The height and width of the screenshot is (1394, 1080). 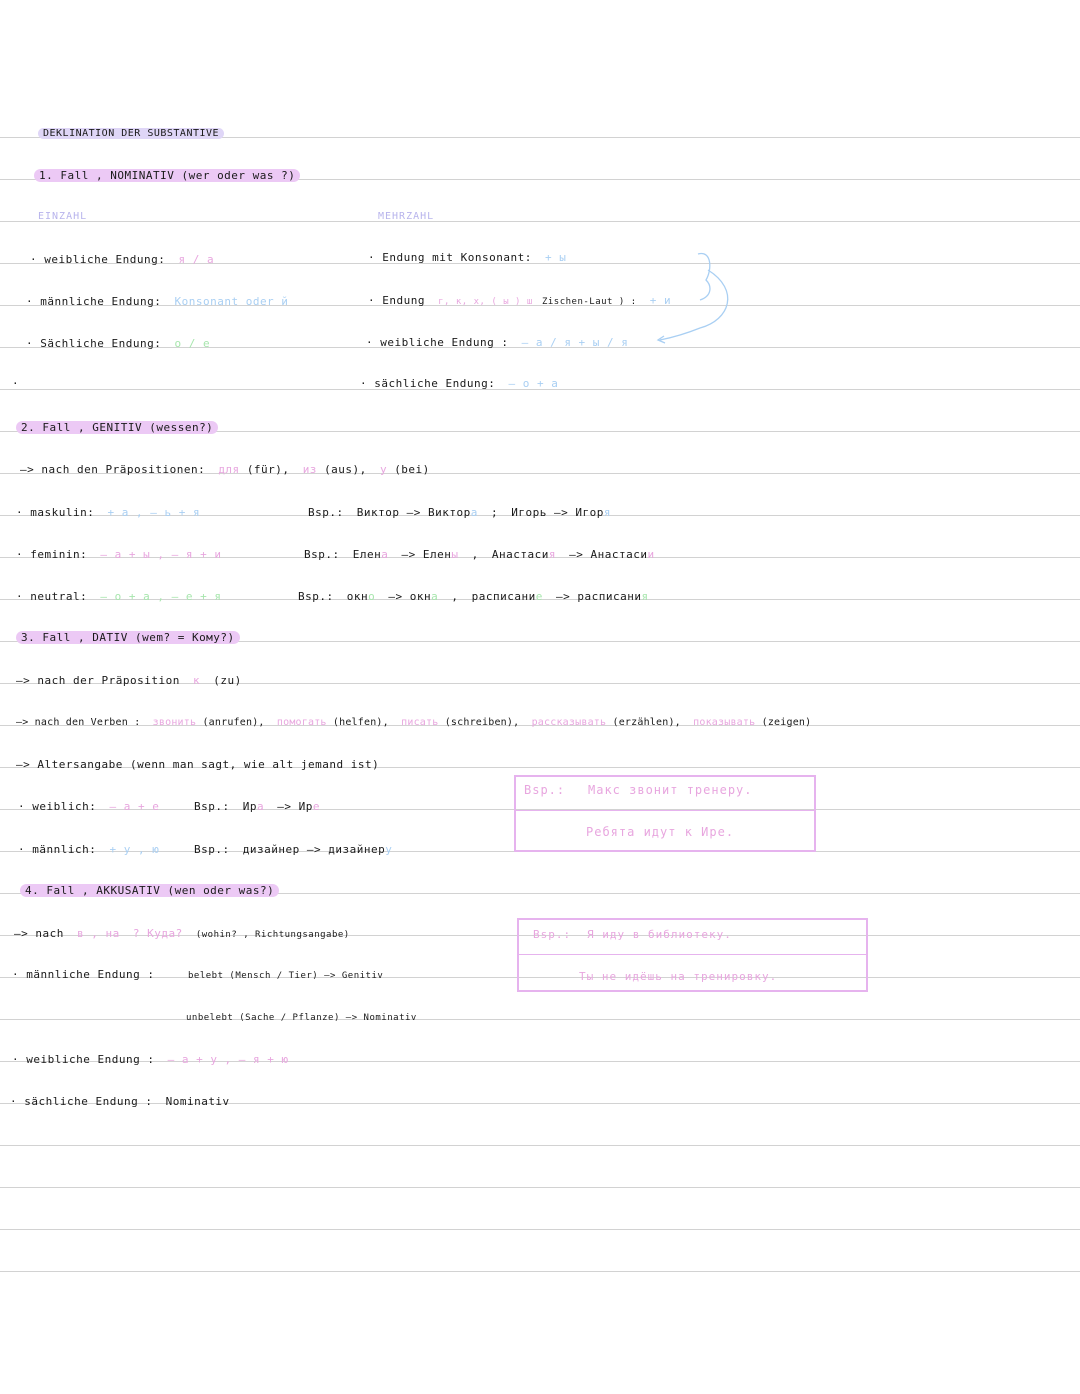 What do you see at coordinates (272, 935) in the screenshot?
I see `akkusativ-nach-de: (wohin? , Richtungsangabe)` at bounding box center [272, 935].